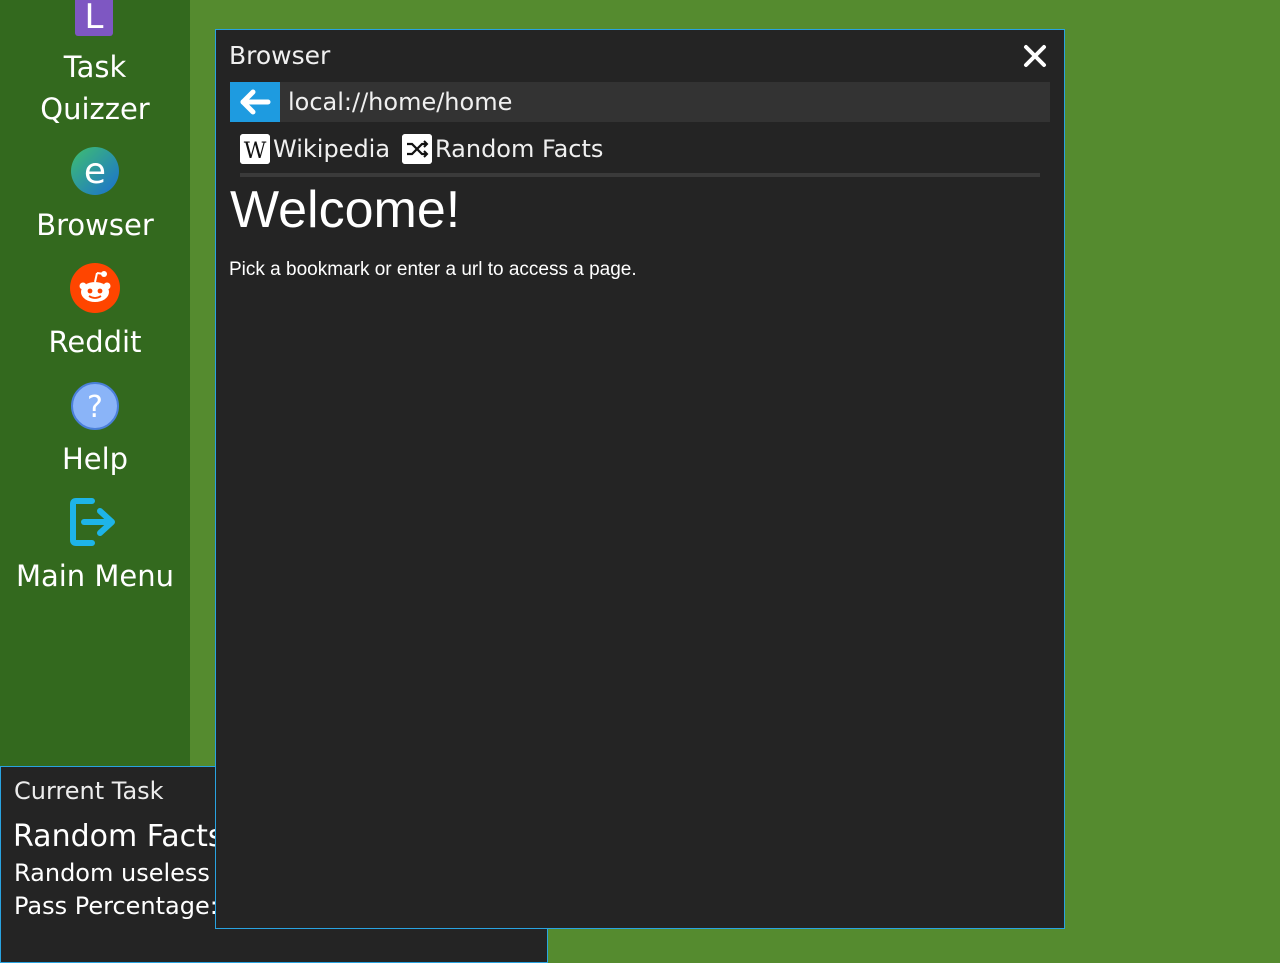 Image resolution: width=1280 pixels, height=963 pixels. What do you see at coordinates (332, 149) in the screenshot?
I see `bookmark-label-wikipedia: Wikipedia` at bounding box center [332, 149].